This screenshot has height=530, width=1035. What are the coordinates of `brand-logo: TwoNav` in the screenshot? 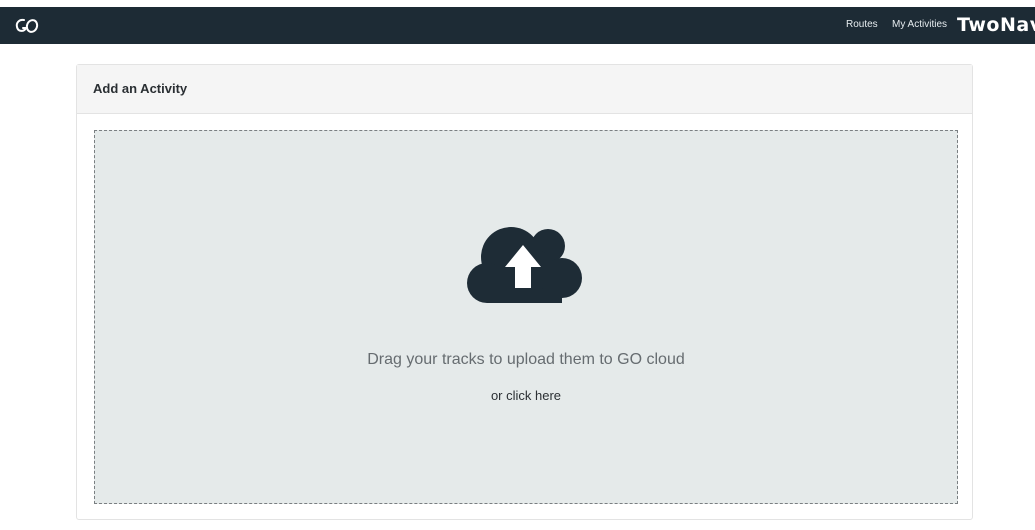 It's located at (996, 25).